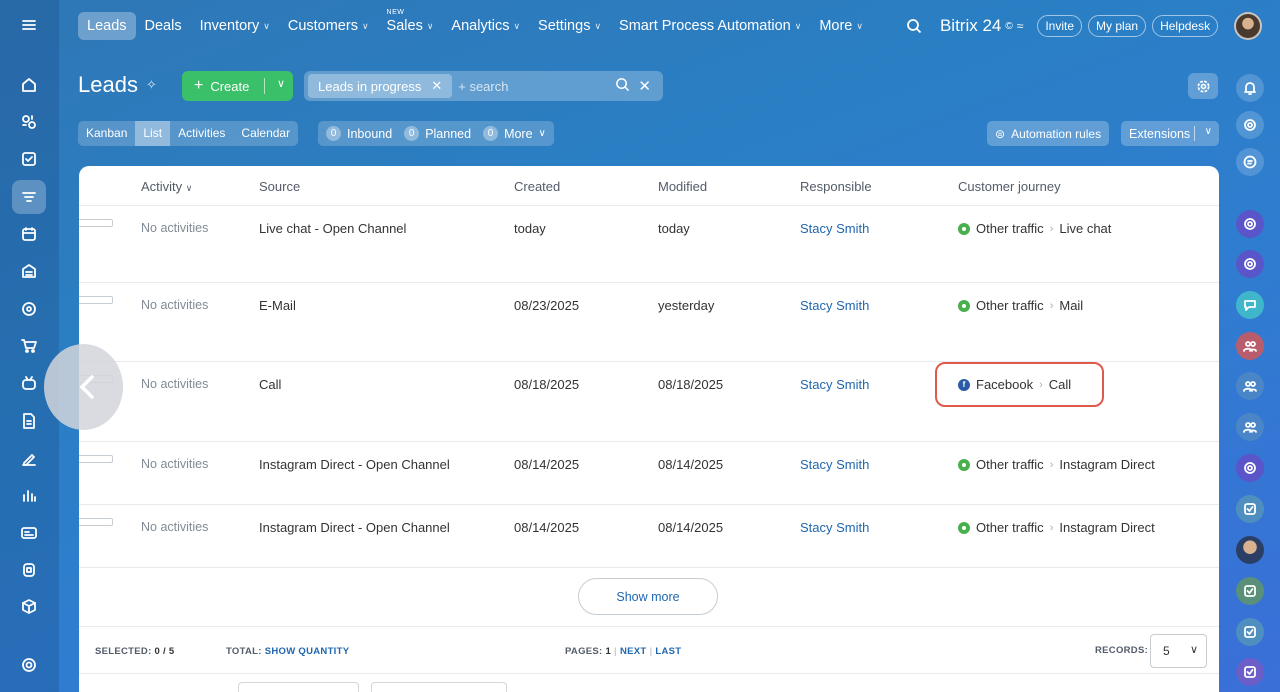 The image size is (1280, 692). Describe the element at coordinates (29, 122) in the screenshot. I see `chat-icon` at that location.